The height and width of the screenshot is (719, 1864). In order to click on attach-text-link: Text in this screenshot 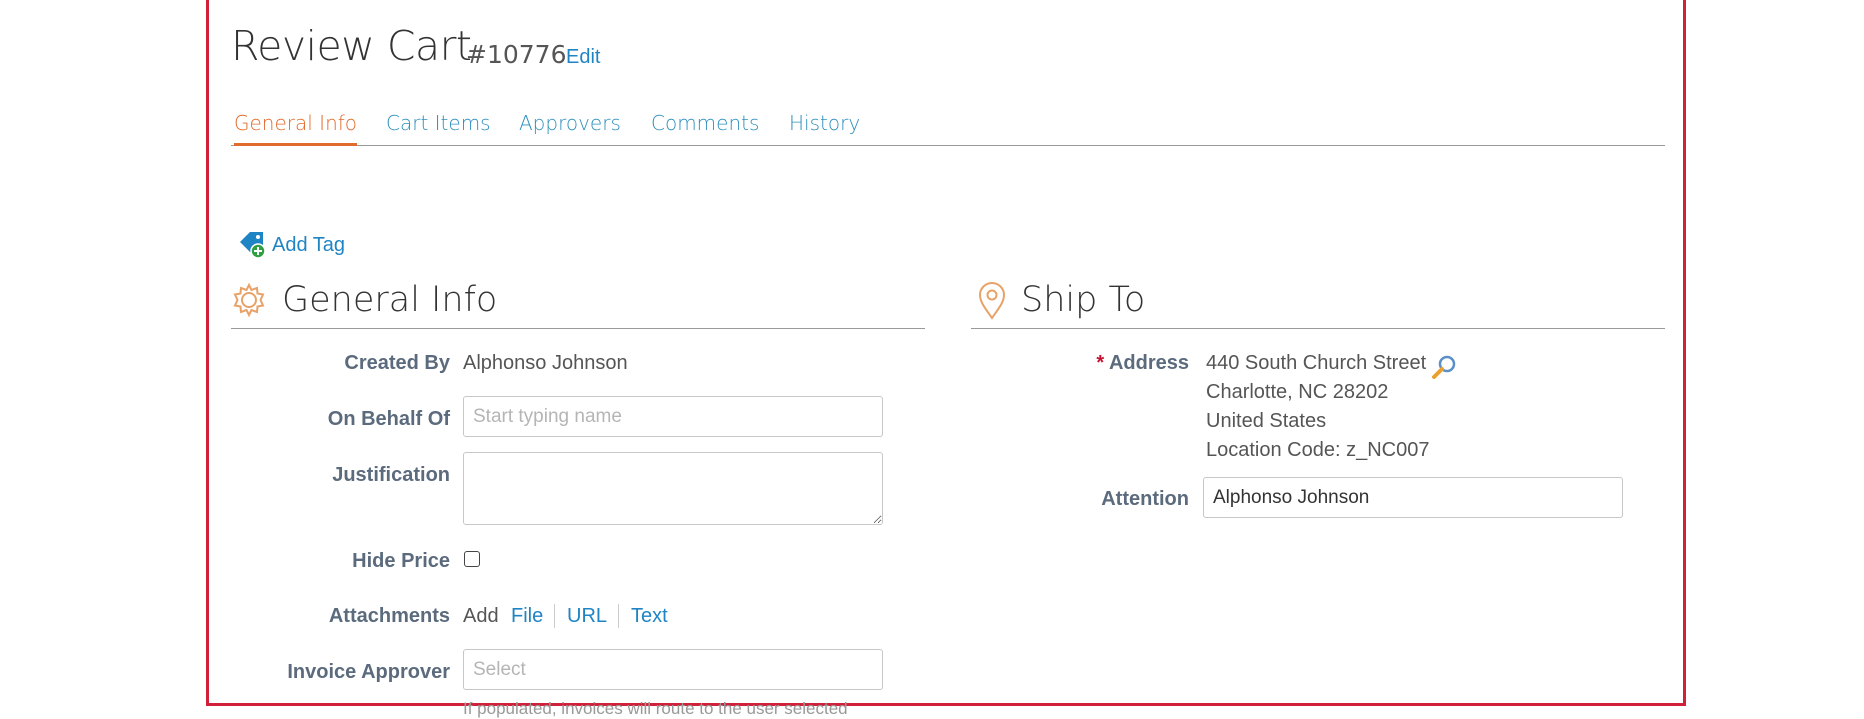, I will do `click(649, 616)`.